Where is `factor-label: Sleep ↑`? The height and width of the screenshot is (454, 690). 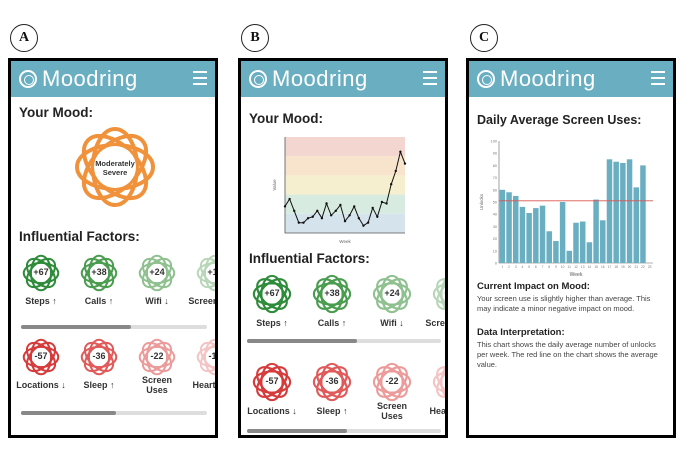
factor-label: Sleep ↑ is located at coordinates (99, 385).